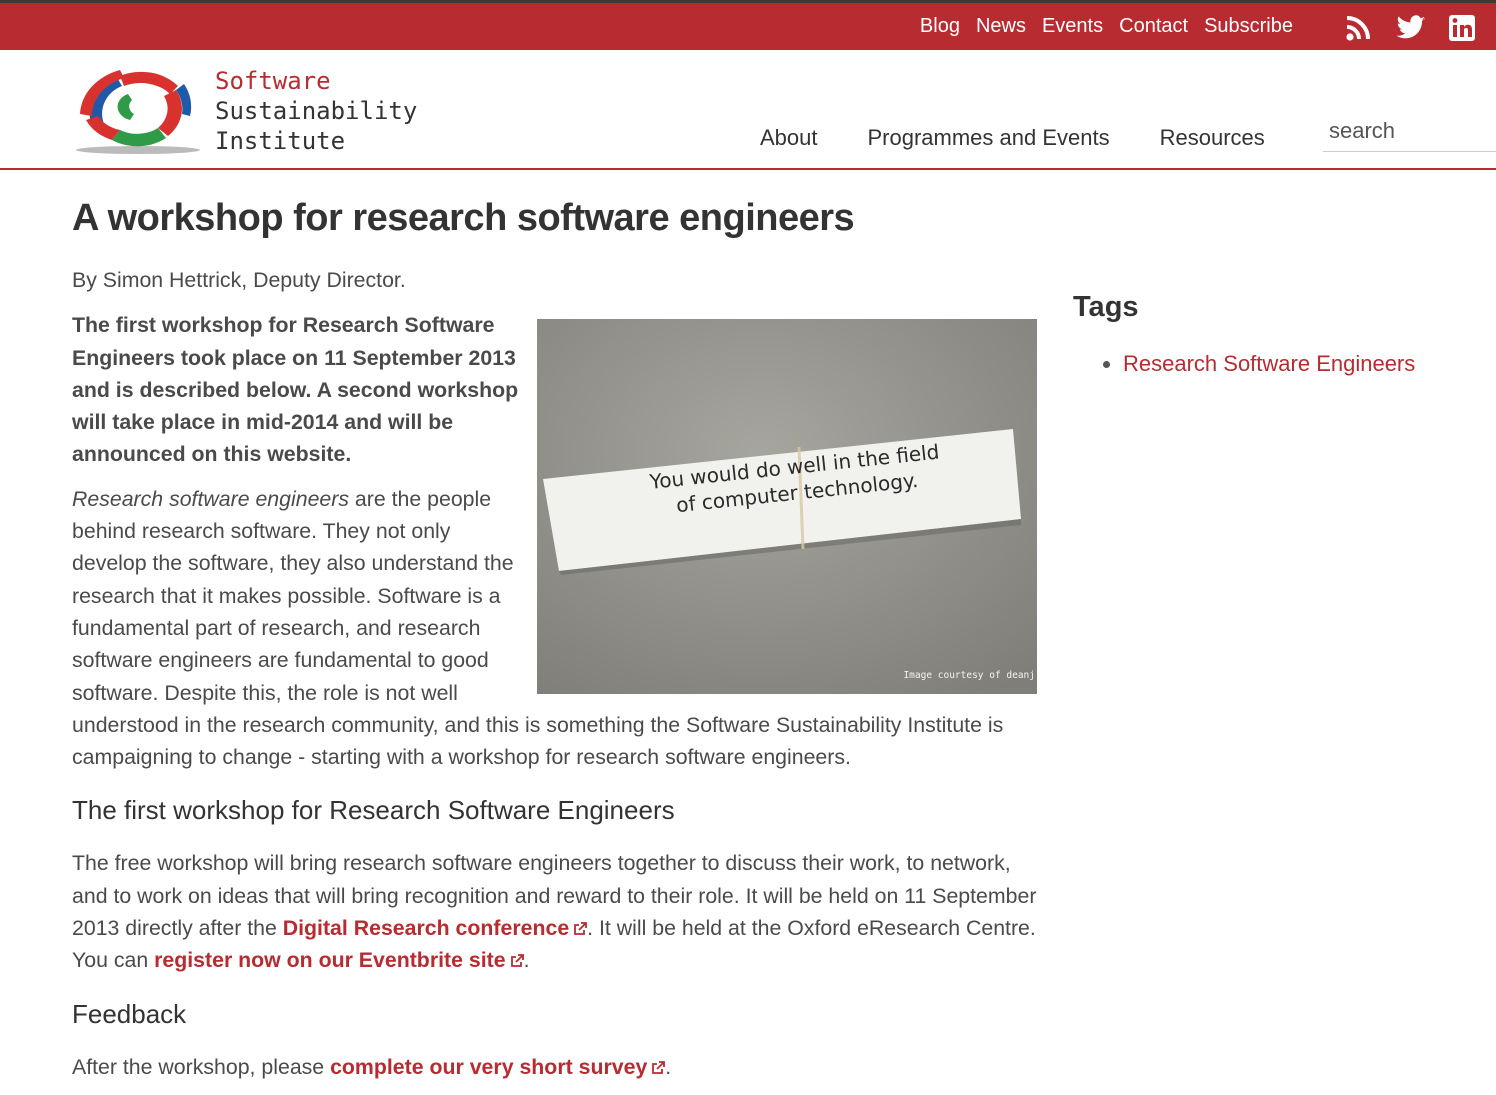 This screenshot has width=1496, height=1095. I want to click on top-link-blog: Blog, so click(940, 26).